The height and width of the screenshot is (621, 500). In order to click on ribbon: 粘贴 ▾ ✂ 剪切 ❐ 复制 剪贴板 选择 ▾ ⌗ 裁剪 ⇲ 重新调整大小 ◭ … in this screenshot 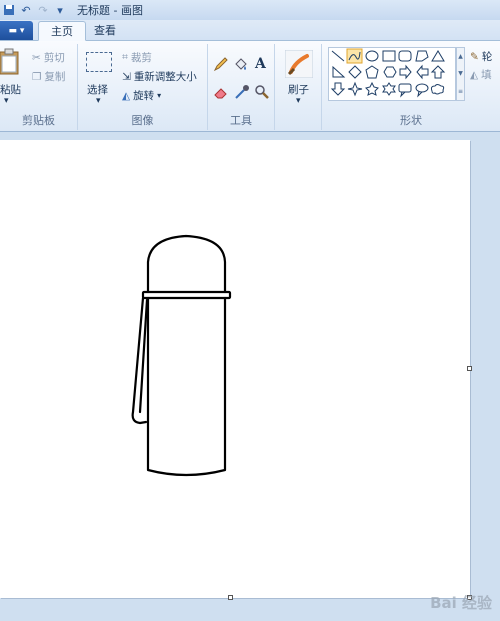, I will do `click(250, 86)`.